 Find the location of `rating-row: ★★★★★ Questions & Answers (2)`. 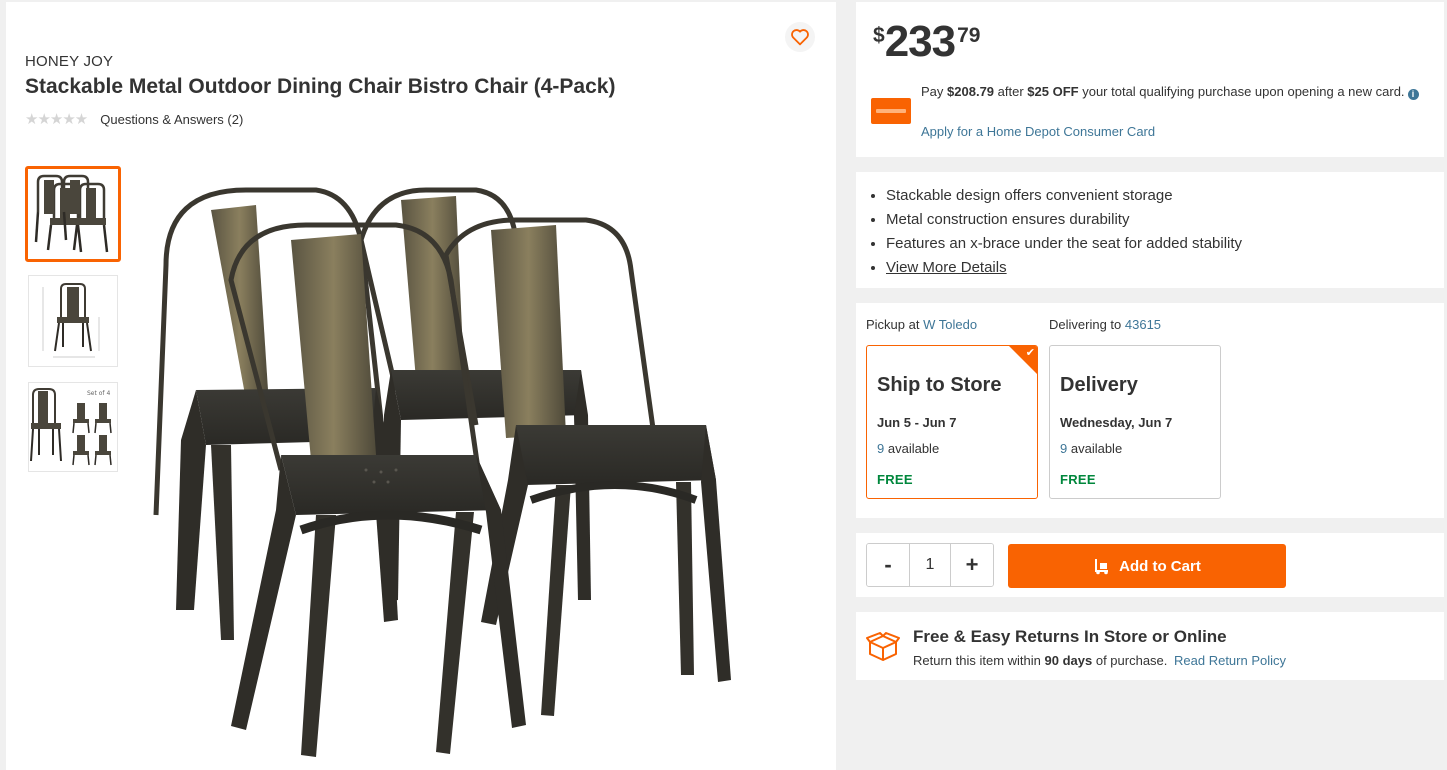

rating-row: ★★★★★ Questions & Answers (2) is located at coordinates (134, 119).